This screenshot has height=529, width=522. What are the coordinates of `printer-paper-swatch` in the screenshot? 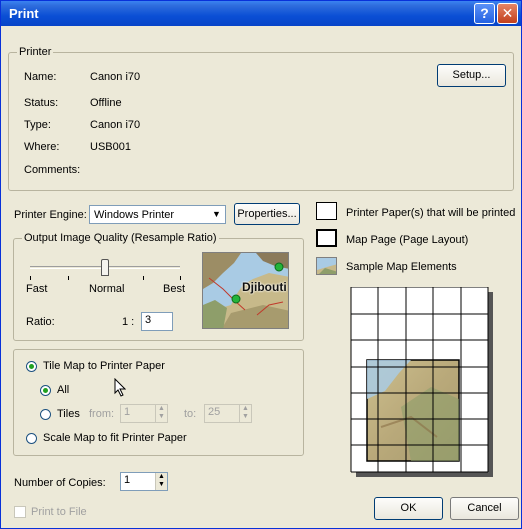 It's located at (326, 211).